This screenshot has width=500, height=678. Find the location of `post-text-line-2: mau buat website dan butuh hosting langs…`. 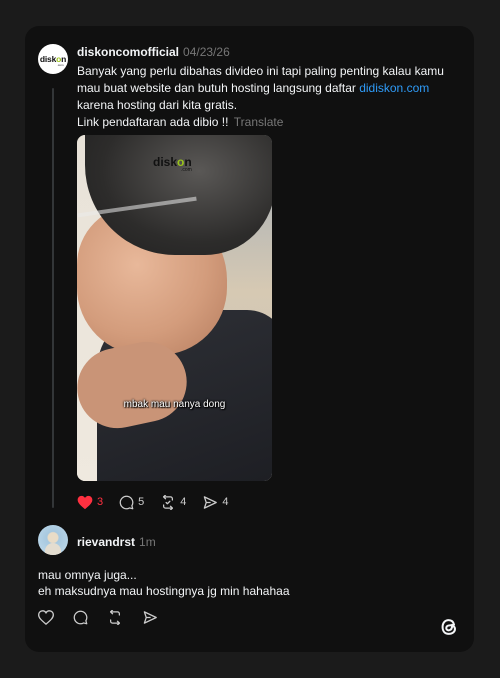

post-text-line-2: mau buat website dan butuh hosting langs… is located at coordinates (269, 88).